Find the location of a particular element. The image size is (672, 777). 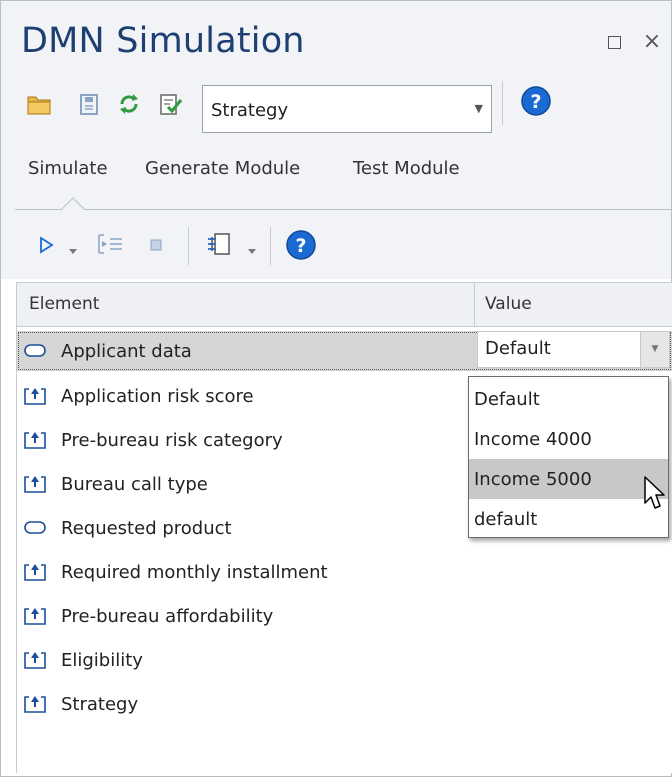

refresh-icon is located at coordinates (129, 104).